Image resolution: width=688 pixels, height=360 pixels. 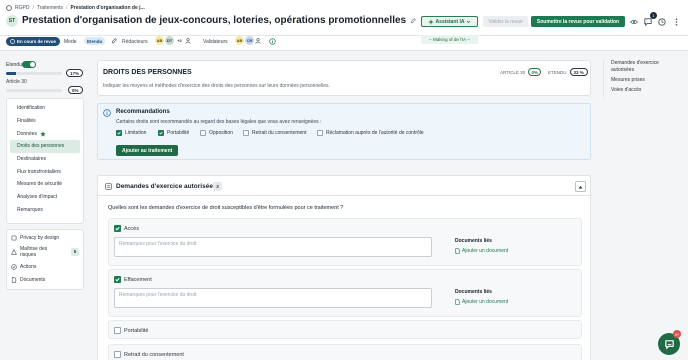 What do you see at coordinates (505, 21) in the screenshot?
I see `validate-review-button: Valider la revue` at bounding box center [505, 21].